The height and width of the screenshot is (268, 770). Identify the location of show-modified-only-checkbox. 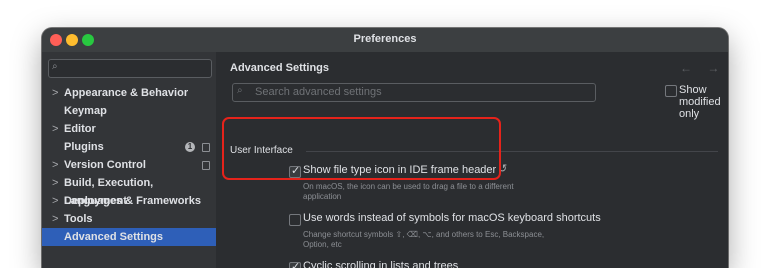
(671, 91).